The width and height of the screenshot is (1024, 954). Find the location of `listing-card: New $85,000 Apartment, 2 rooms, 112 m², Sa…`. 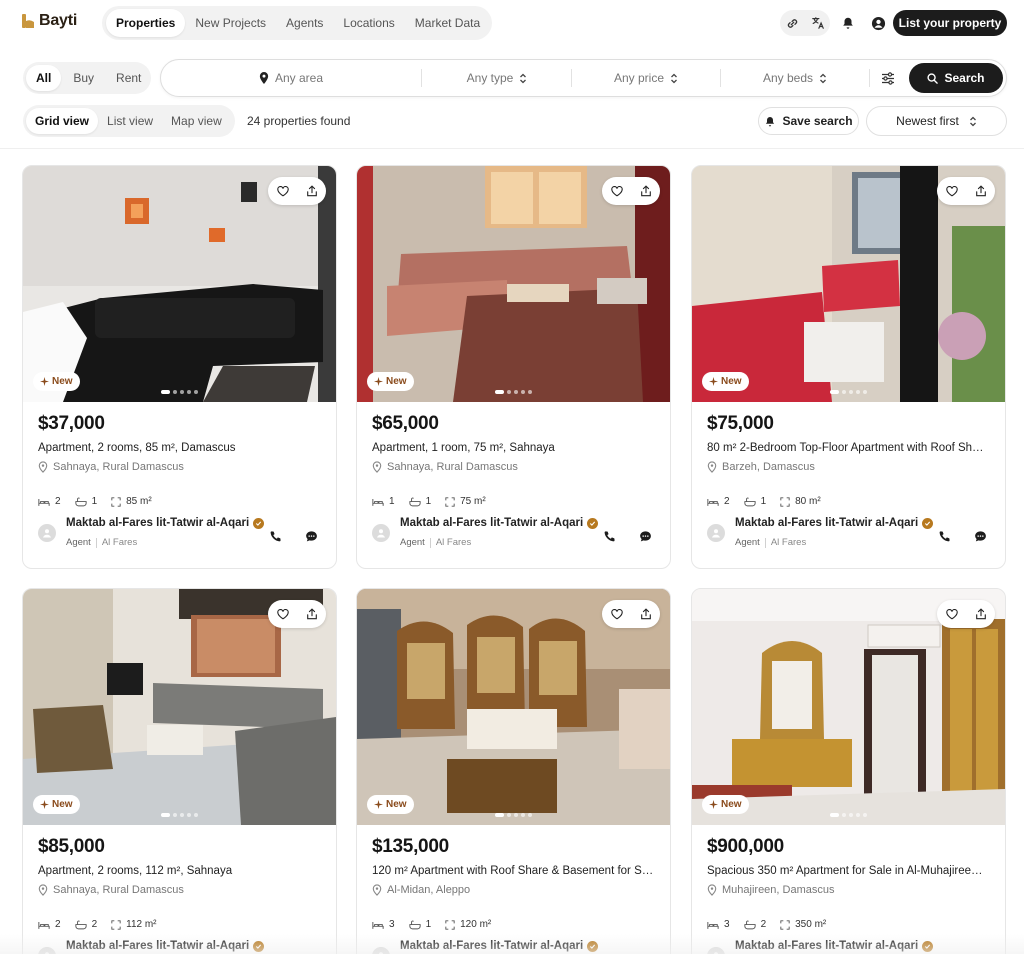

listing-card: New $85,000 Apartment, 2 rooms, 112 m², Sa… is located at coordinates (179, 771).